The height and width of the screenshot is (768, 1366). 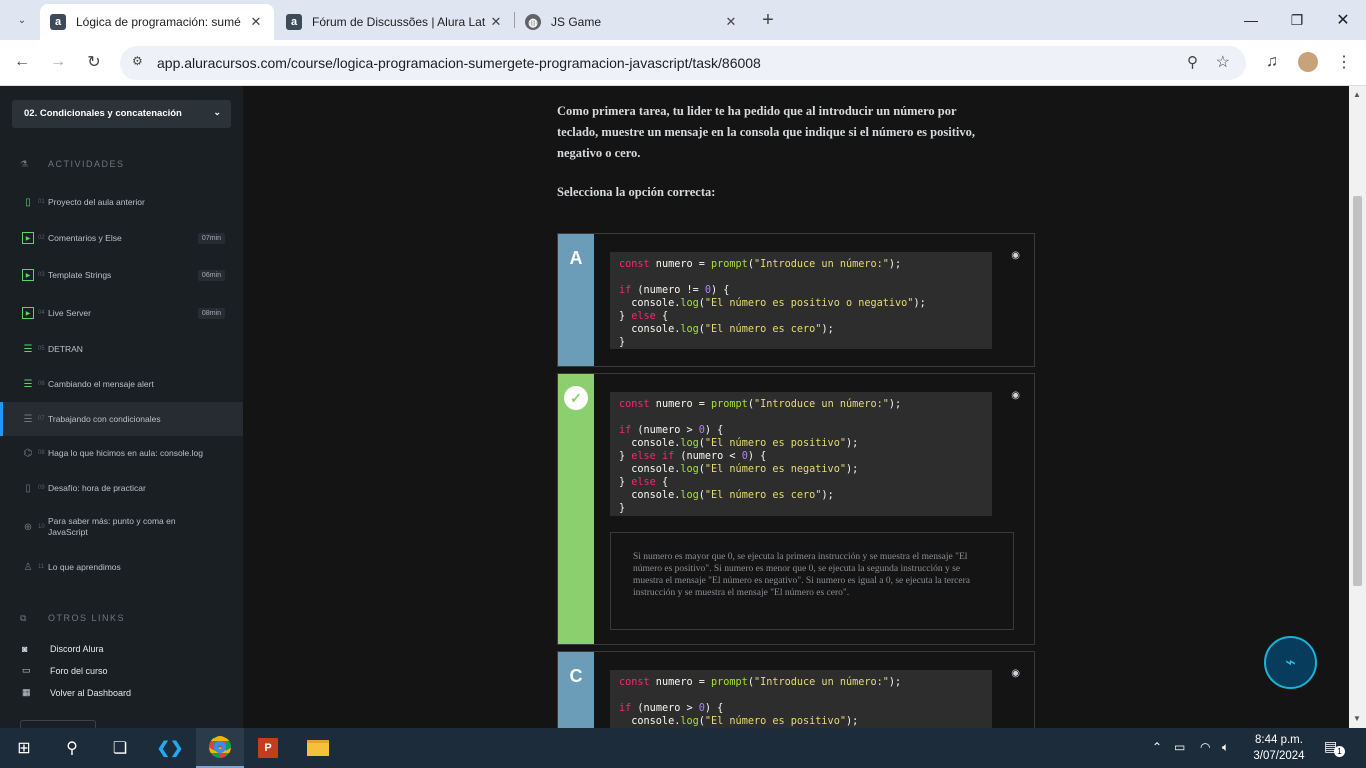 I want to click on system-clock: 8:44 p.m. 3/07/2024, so click(x=1279, y=748).